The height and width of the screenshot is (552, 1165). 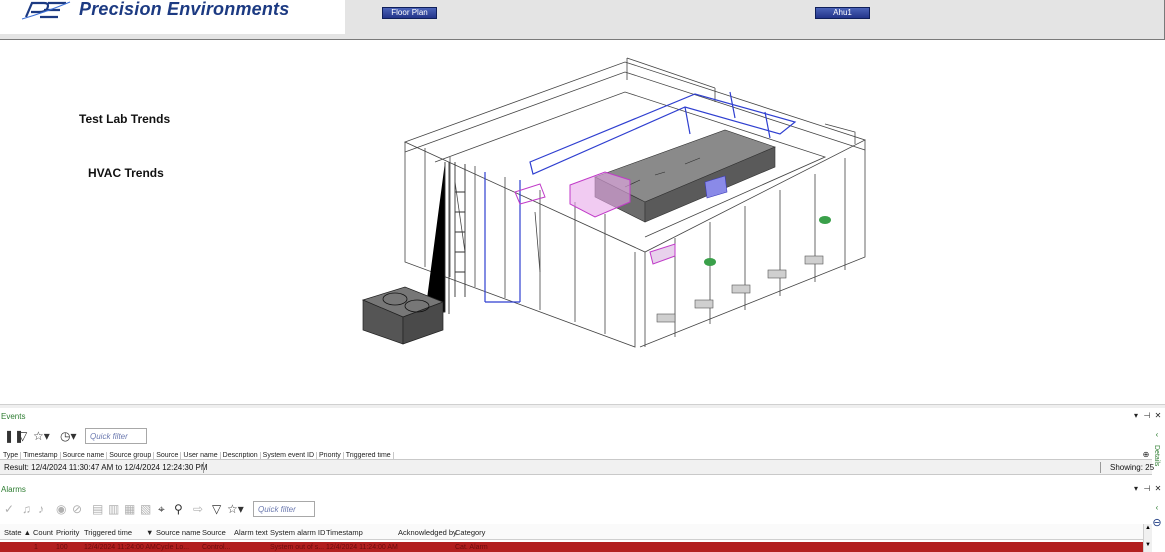 What do you see at coordinates (1158, 415) in the screenshot?
I see `events-pane-close-icon: ✕` at bounding box center [1158, 415].